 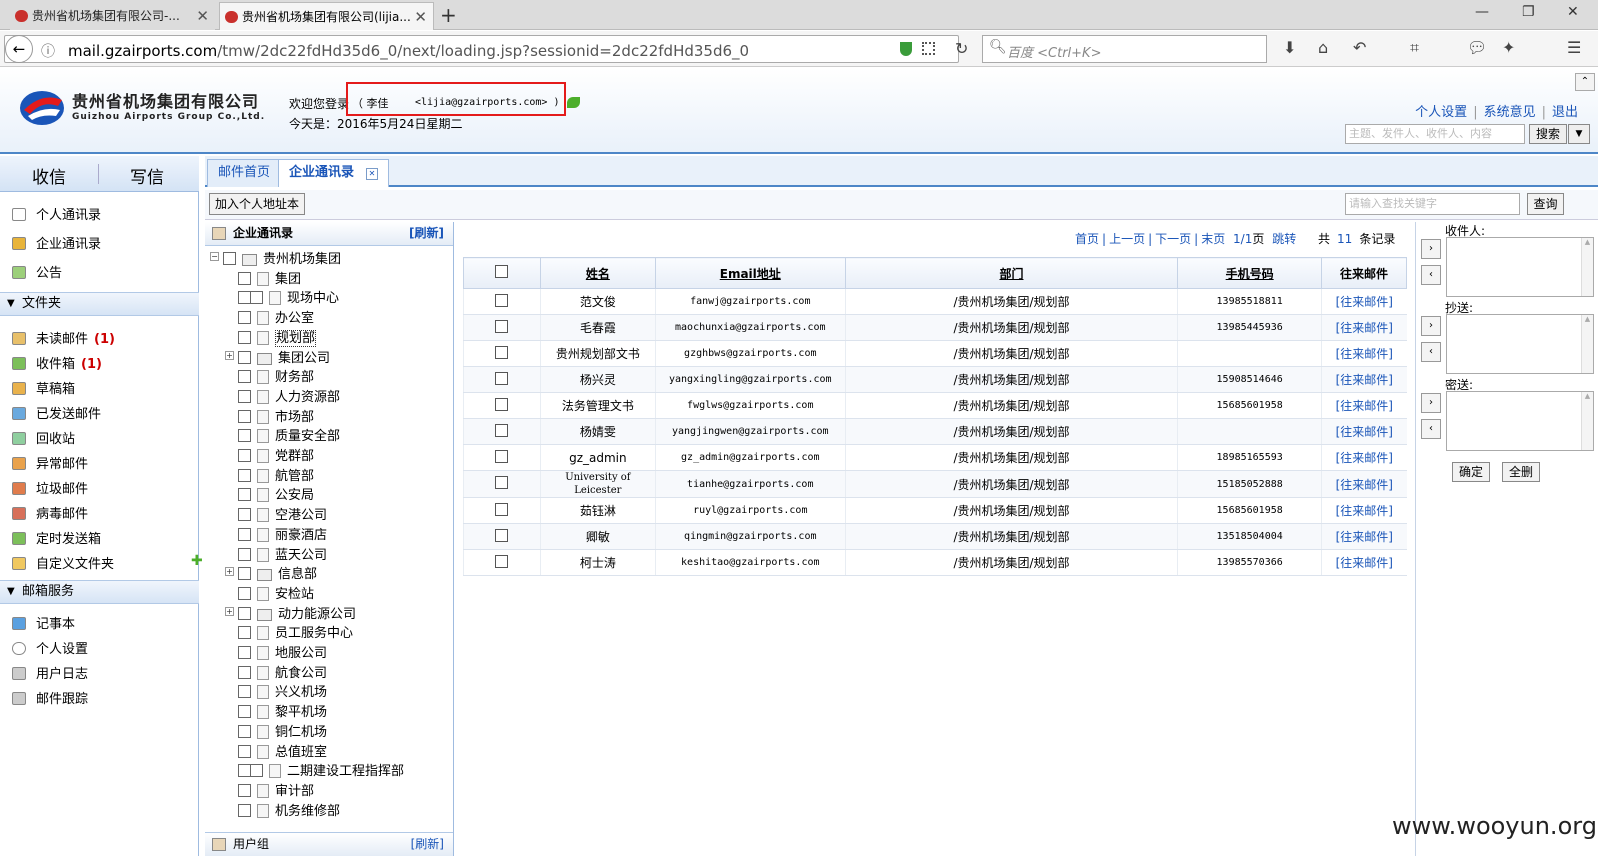 What do you see at coordinates (750, 562) in the screenshot?
I see `contact-email: keshitao@gzairports.com` at bounding box center [750, 562].